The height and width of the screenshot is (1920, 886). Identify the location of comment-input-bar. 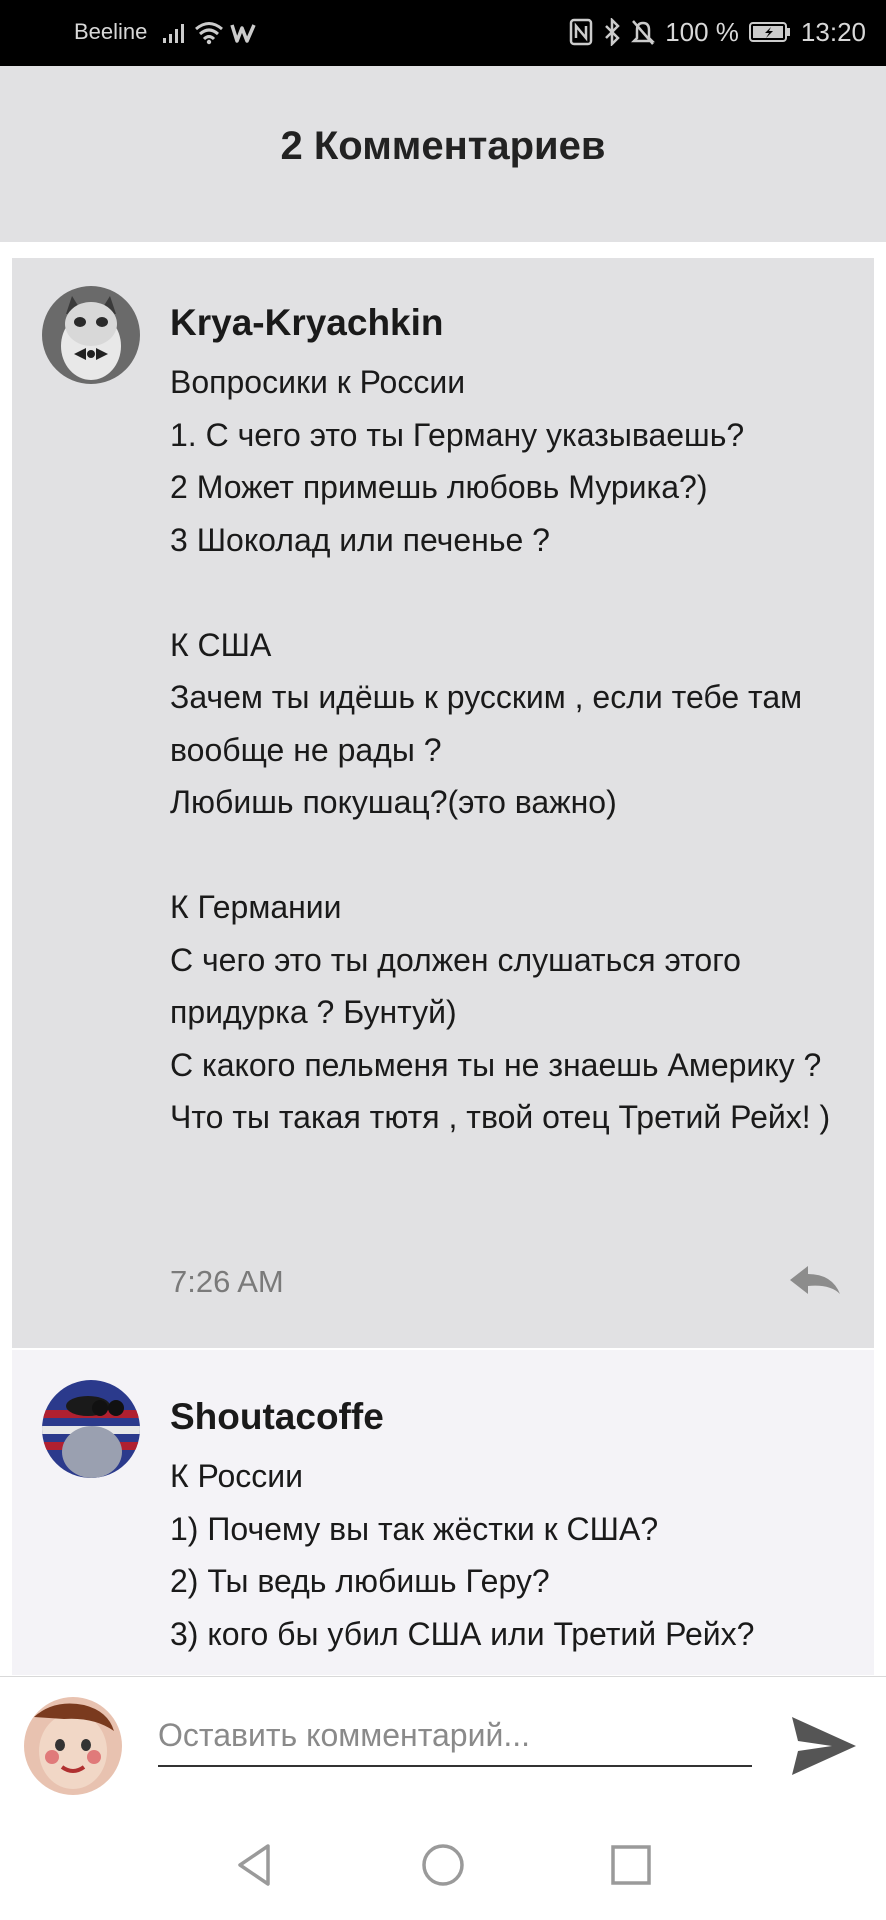
(443, 1744).